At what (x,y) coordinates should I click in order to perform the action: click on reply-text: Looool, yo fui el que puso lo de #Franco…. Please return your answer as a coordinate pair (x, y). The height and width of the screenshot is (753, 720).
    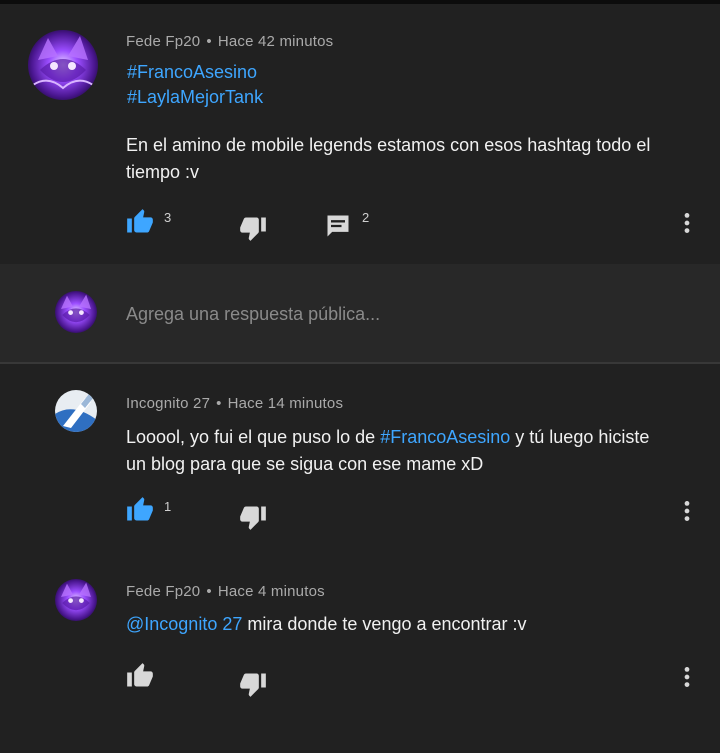
    Looking at the image, I should click on (421, 451).